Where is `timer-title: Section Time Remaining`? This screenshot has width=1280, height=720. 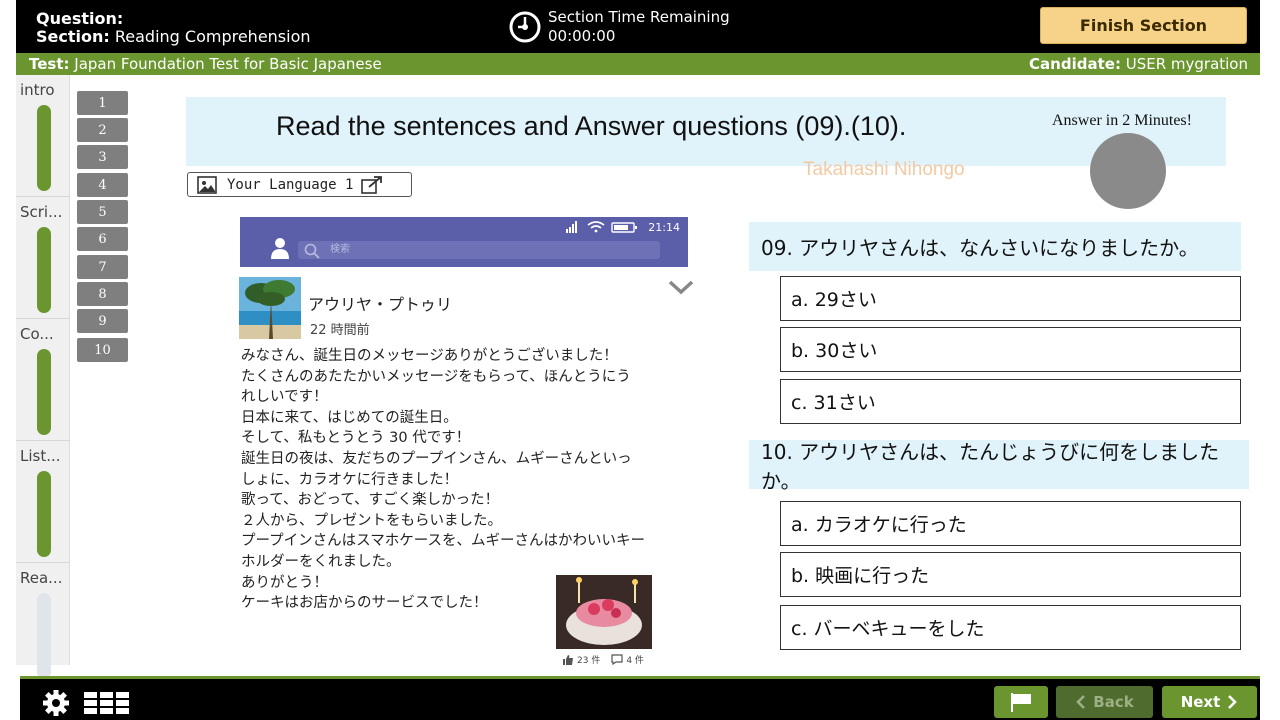
timer-title: Section Time Remaining is located at coordinates (639, 17).